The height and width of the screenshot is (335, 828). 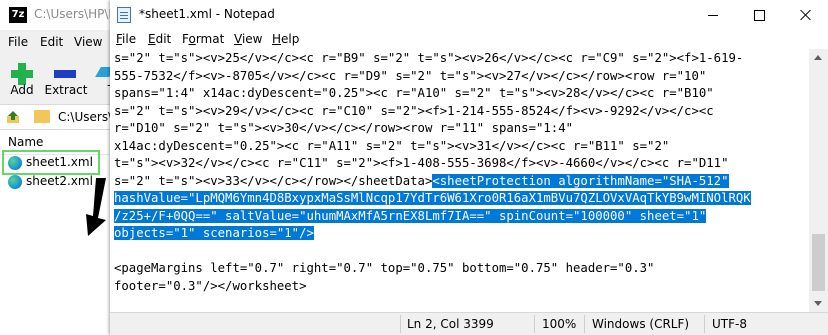 What do you see at coordinates (214, 233) in the screenshot?
I see `selected-text: objects="1" scenarios="1"/>` at bounding box center [214, 233].